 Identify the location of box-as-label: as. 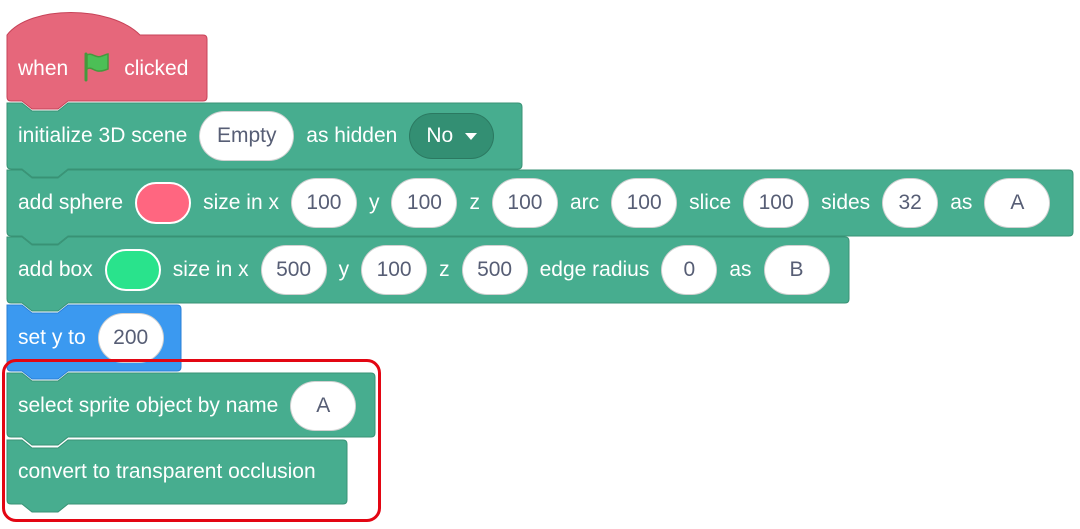
(740, 269).